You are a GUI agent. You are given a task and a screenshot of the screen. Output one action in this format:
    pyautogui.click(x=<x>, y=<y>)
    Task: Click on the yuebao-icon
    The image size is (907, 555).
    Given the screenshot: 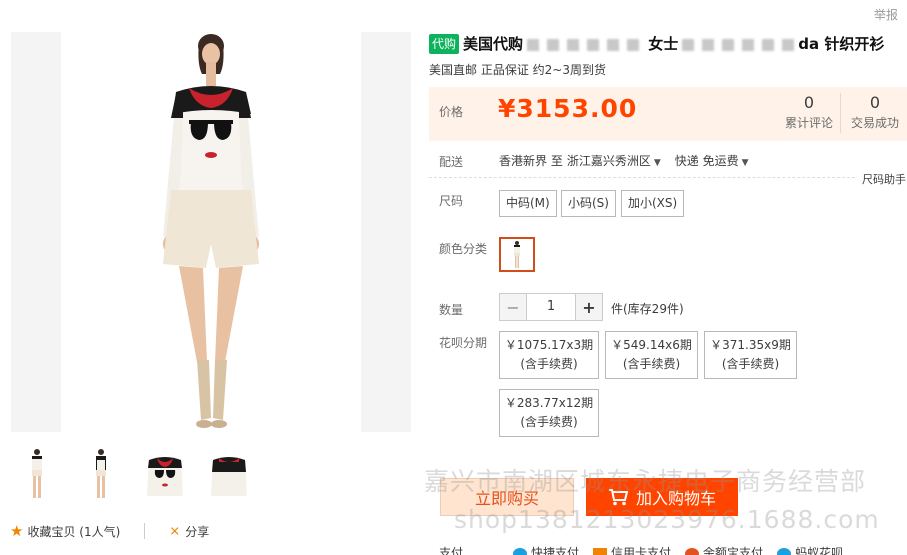 What is the action you would take?
    pyautogui.click(x=692, y=551)
    